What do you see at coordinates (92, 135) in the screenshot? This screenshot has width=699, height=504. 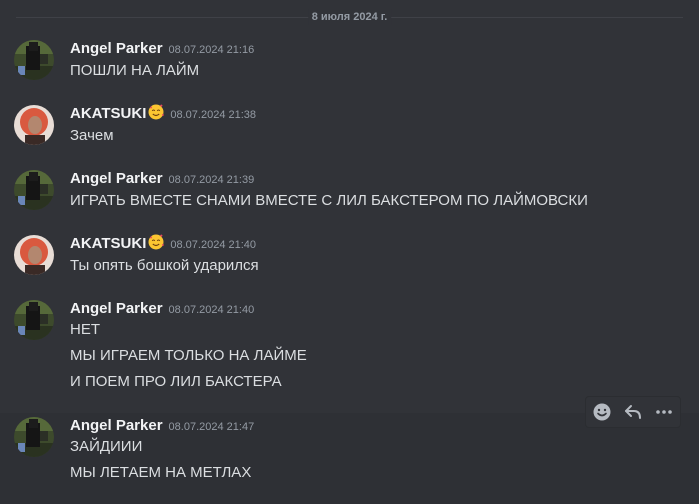 I see `message-text: Зачем` at bounding box center [92, 135].